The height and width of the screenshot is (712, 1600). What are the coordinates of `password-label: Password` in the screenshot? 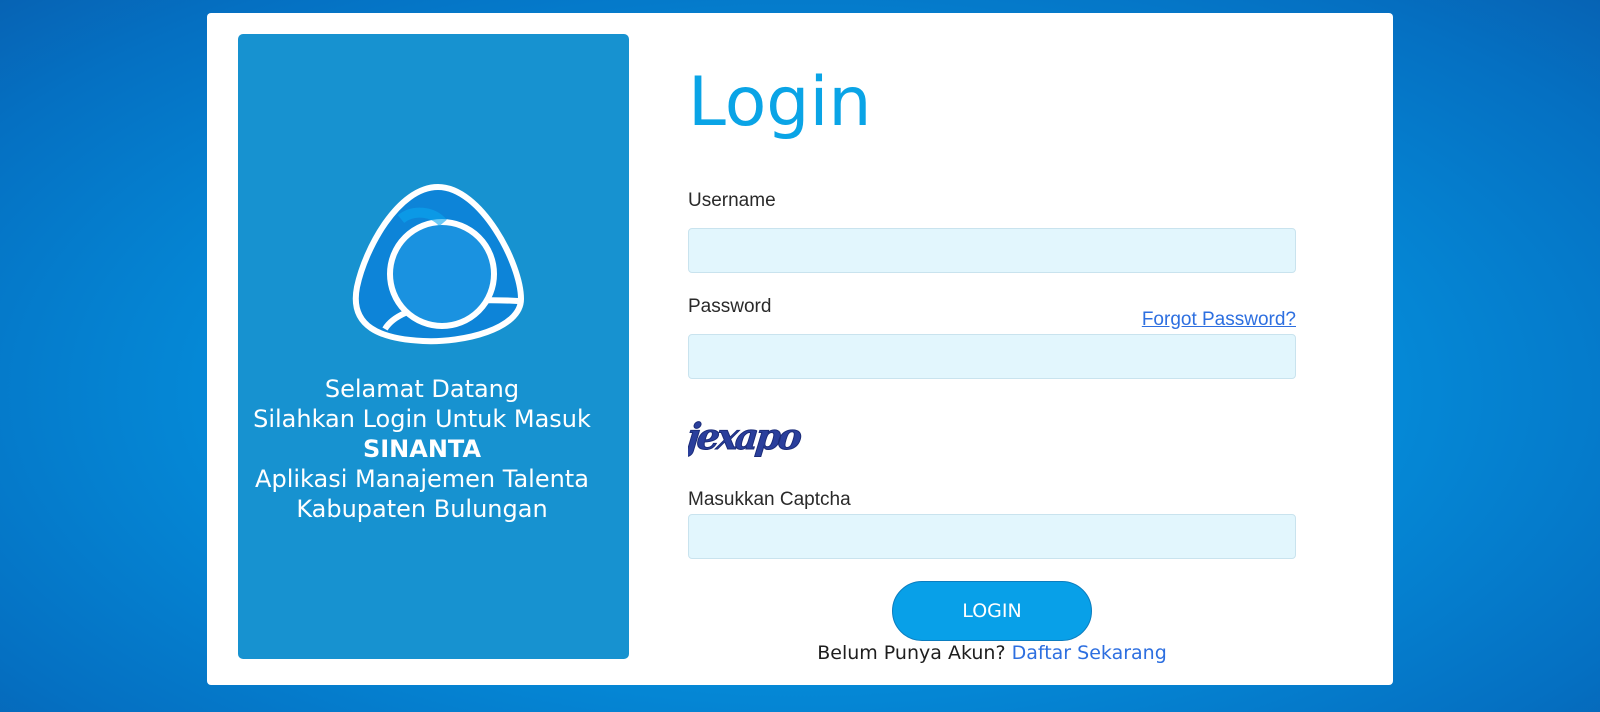 It's located at (730, 306).